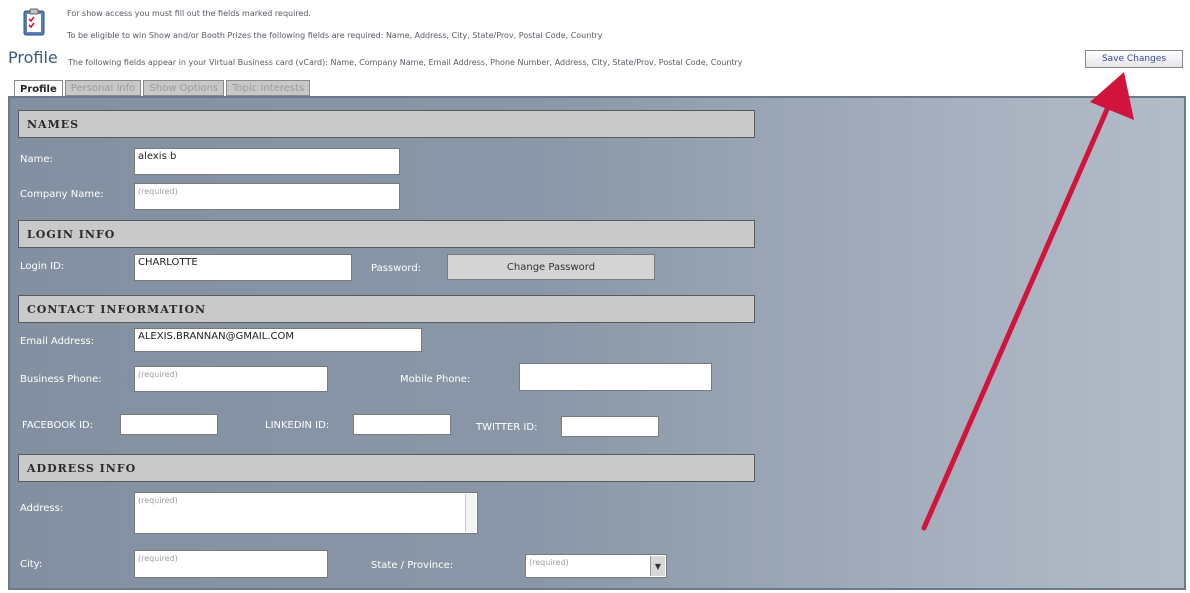 The height and width of the screenshot is (593, 1190). I want to click on facebook-input, so click(169, 424).